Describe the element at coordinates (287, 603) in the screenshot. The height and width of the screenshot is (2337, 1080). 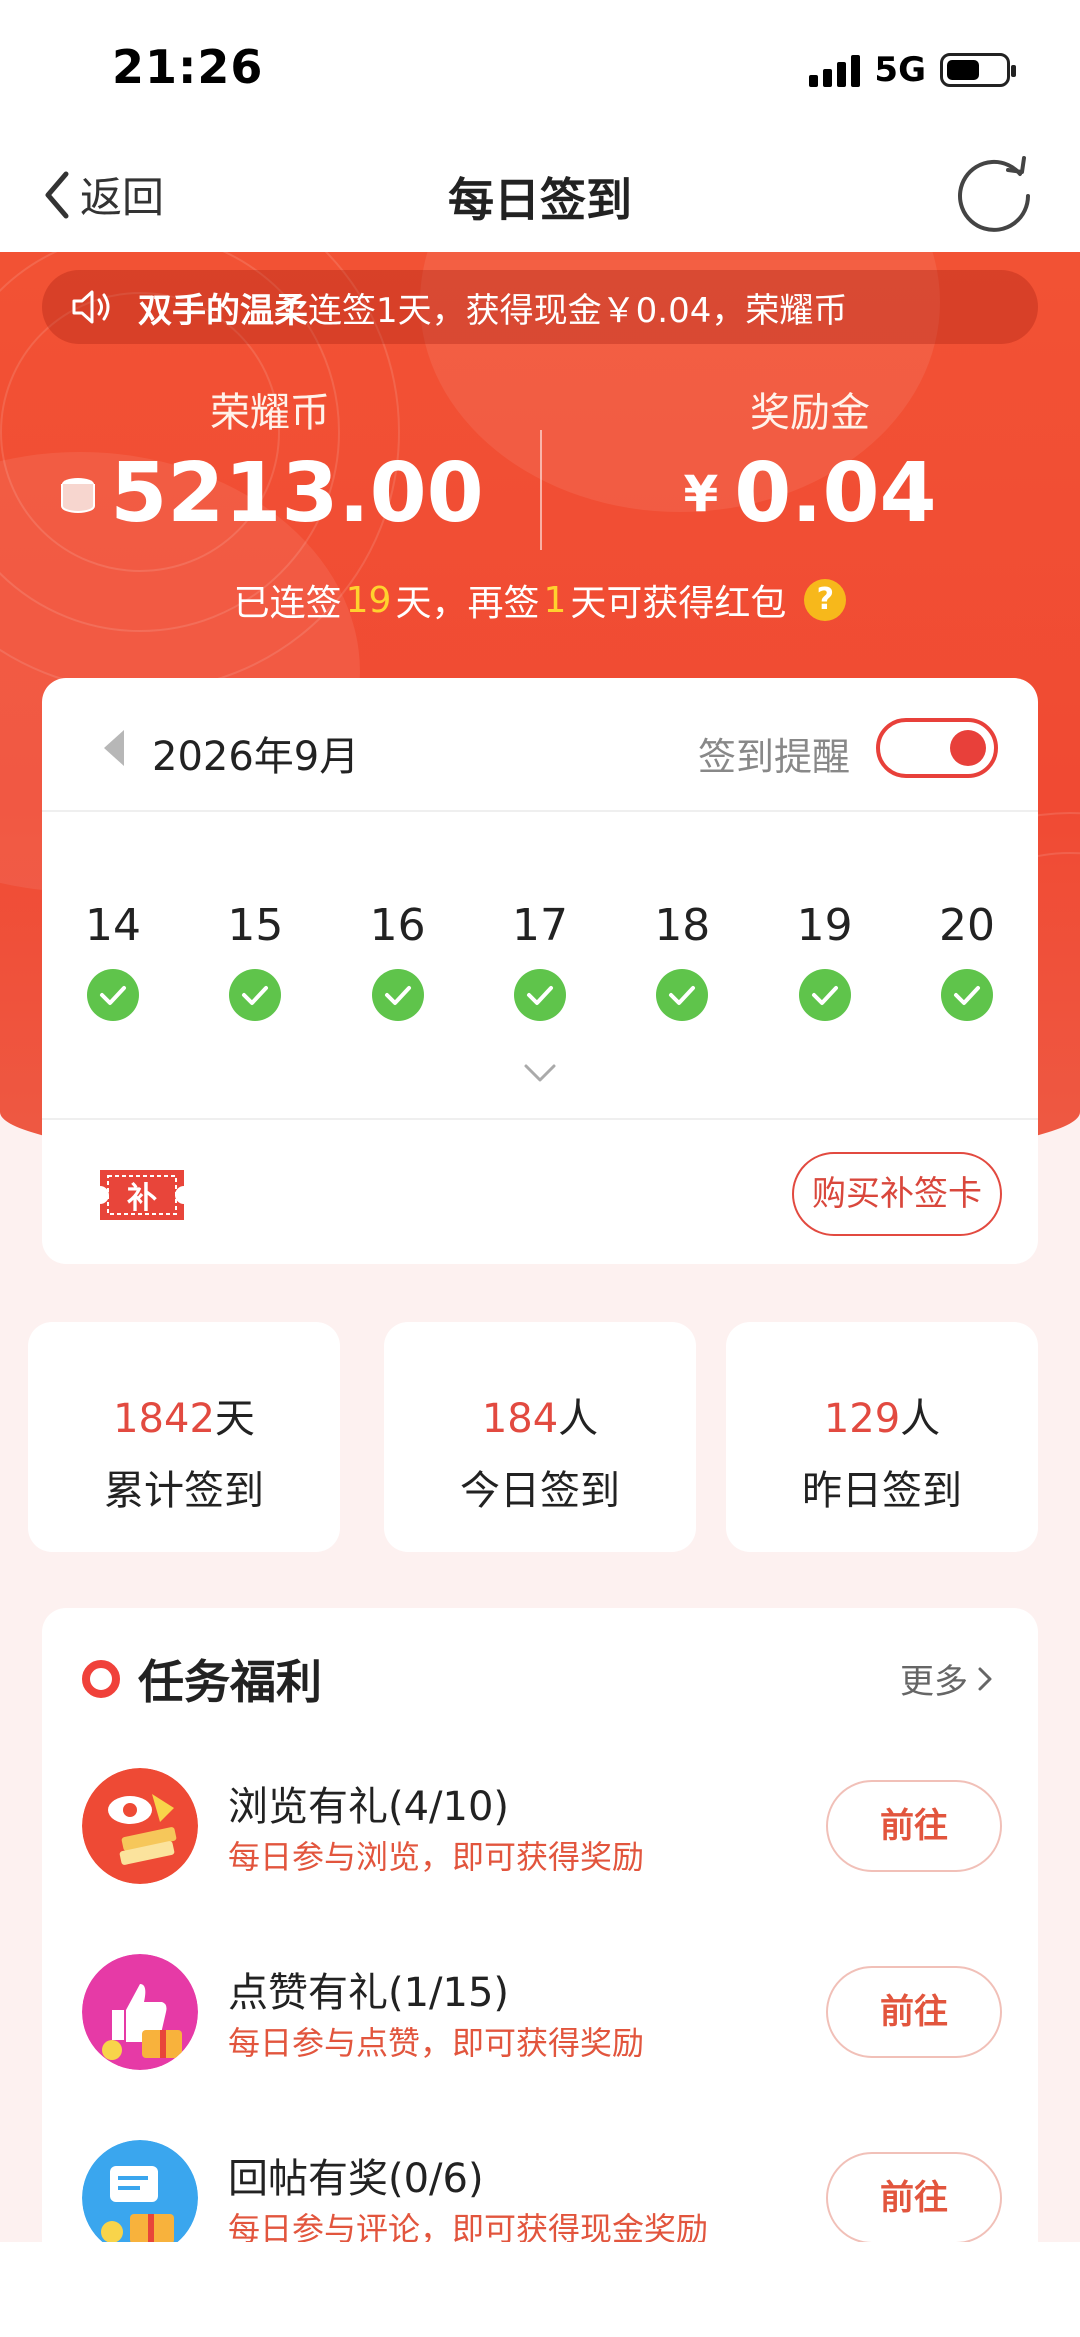
I see `streak-text-pre: 已连签` at that location.